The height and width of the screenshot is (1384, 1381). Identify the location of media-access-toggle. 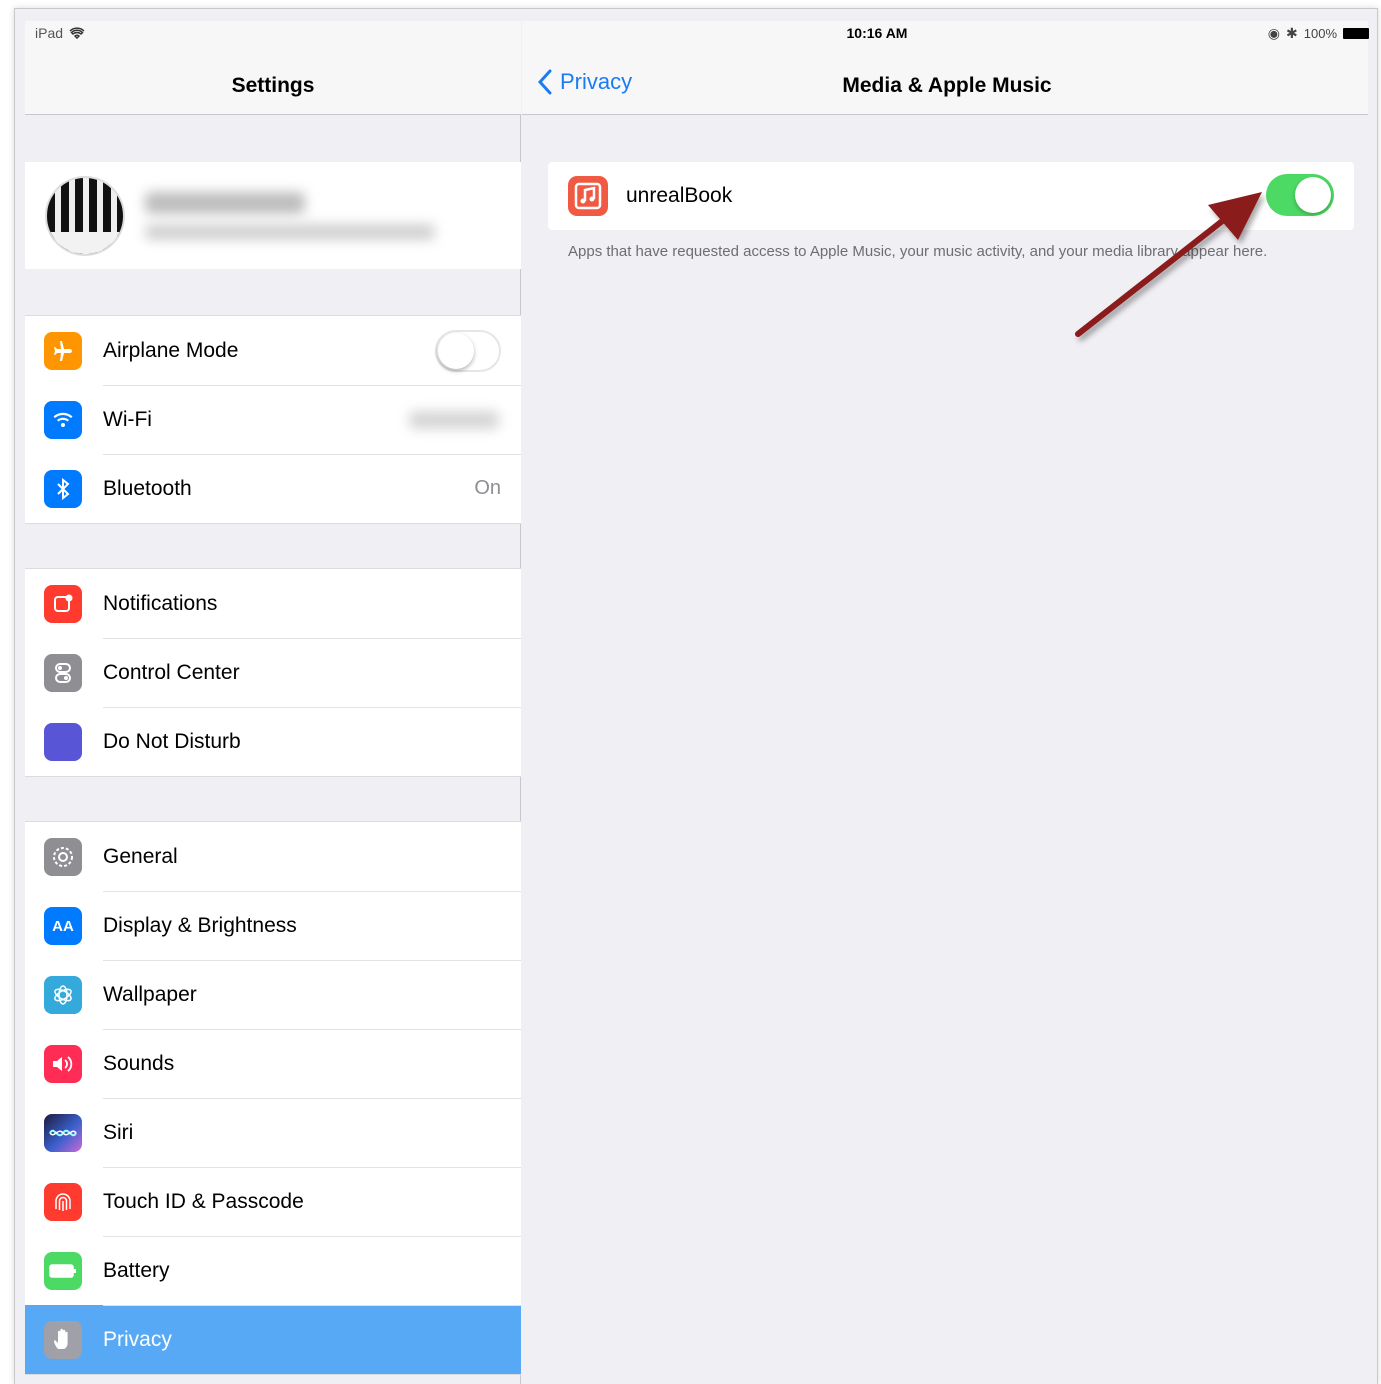
(1300, 195).